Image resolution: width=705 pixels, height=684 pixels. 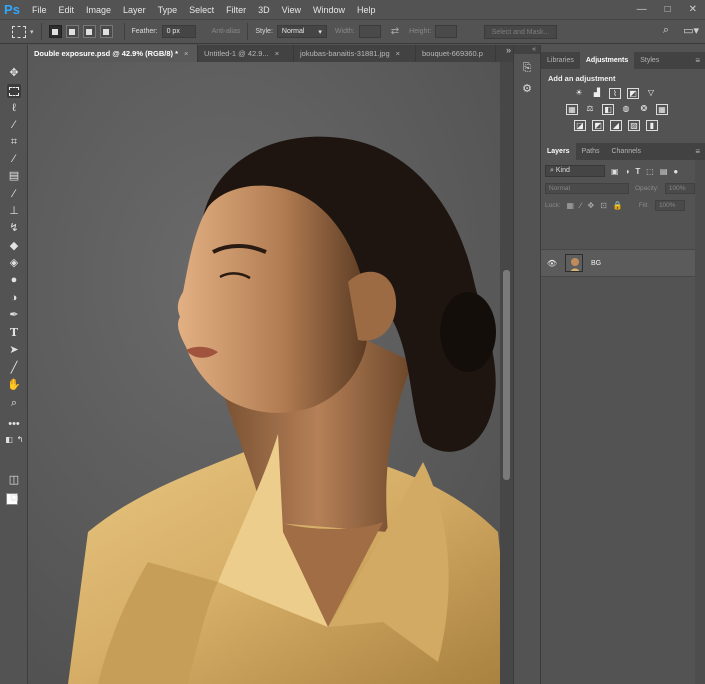 I want to click on levels-icon: ▟, so click(x=597, y=93).